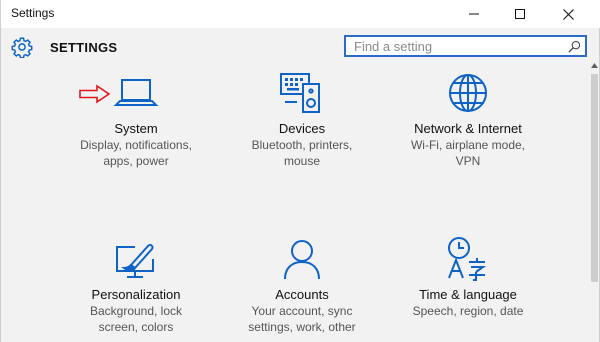  What do you see at coordinates (467, 259) in the screenshot?
I see `clock-language-icon` at bounding box center [467, 259].